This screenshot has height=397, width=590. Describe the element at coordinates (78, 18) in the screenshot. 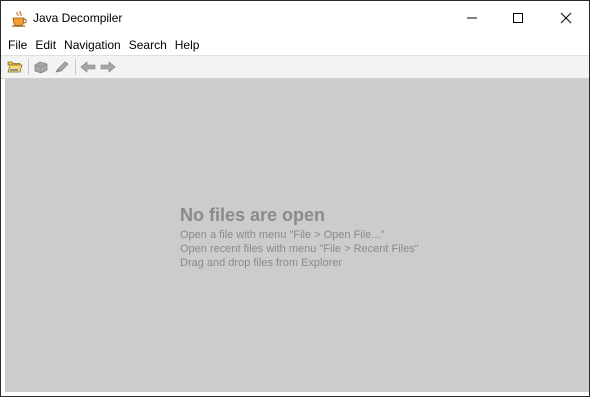

I see `window-title: Java Decompiler` at that location.